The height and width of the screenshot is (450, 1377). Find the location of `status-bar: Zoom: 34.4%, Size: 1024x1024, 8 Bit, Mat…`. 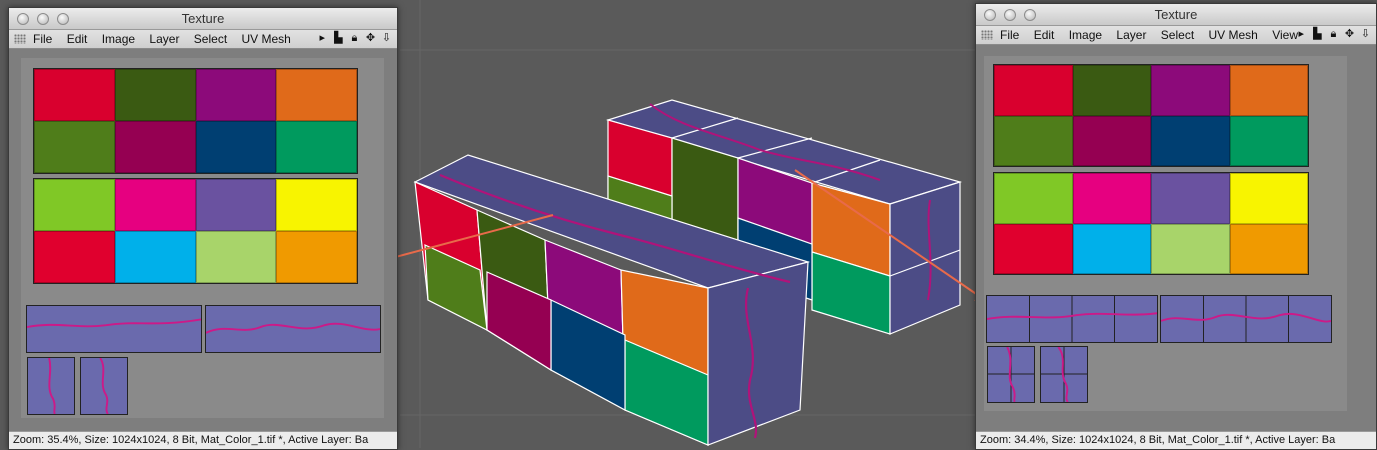

status-bar: Zoom: 34.4%, Size: 1024x1024, 8 Bit, Mat… is located at coordinates (1176, 440).